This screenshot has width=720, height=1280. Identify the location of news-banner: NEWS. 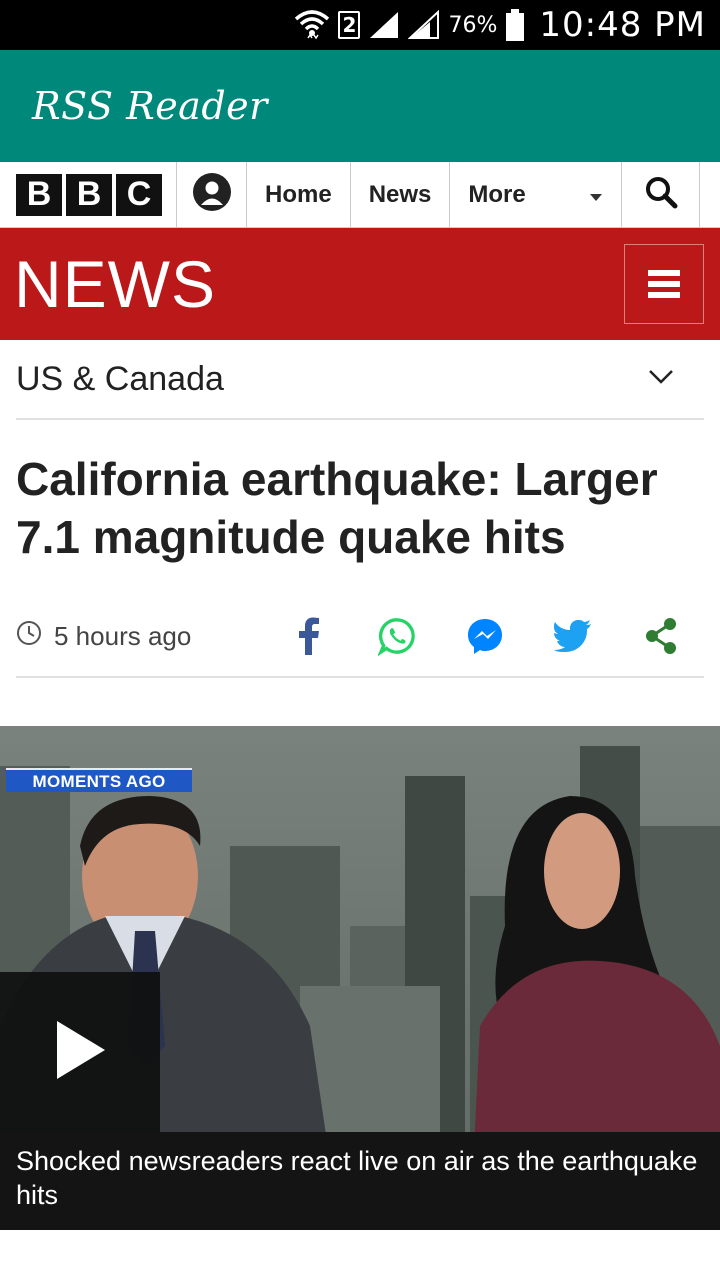
(360, 284).